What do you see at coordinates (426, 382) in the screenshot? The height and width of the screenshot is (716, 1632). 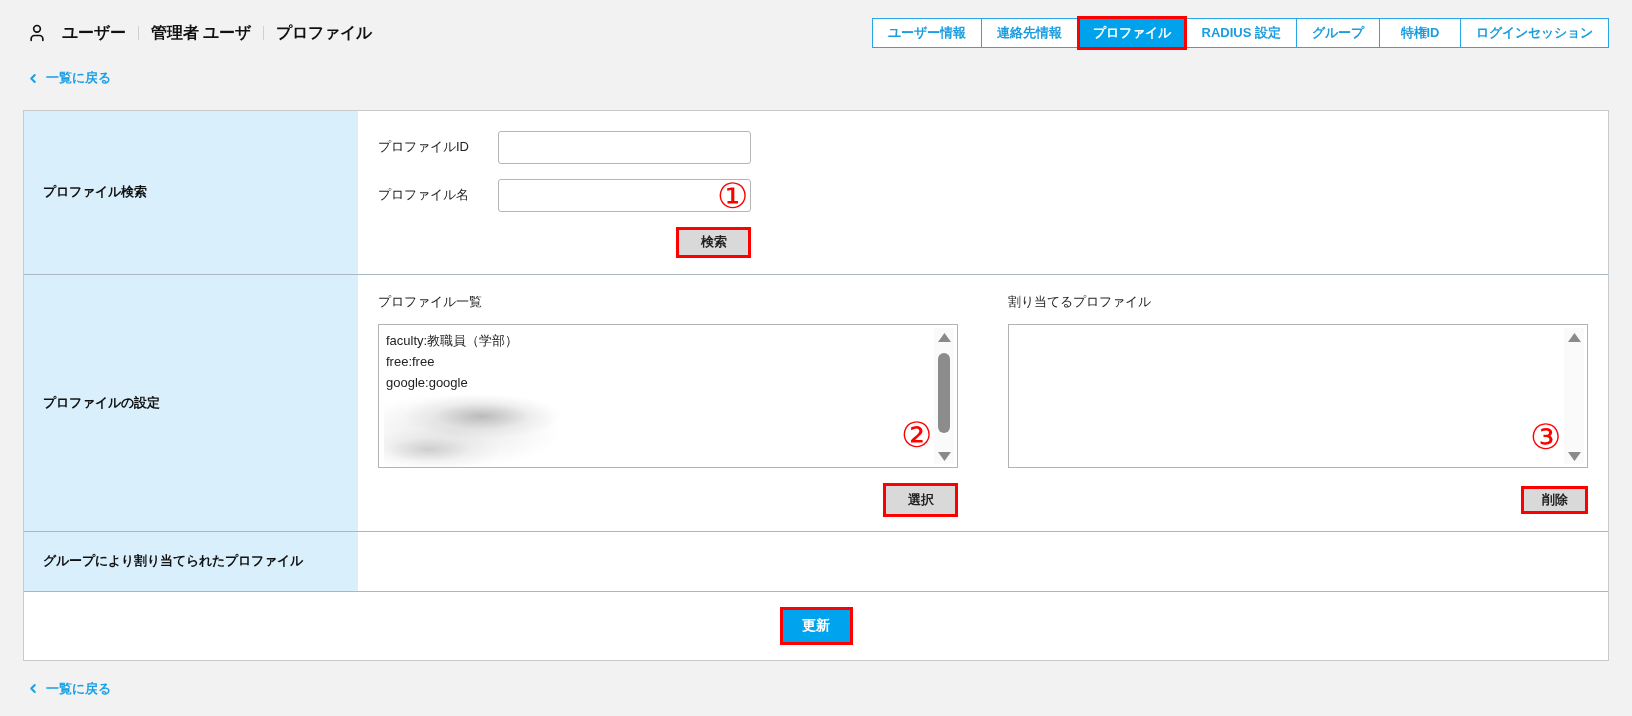 I see `list-item: google:google` at bounding box center [426, 382].